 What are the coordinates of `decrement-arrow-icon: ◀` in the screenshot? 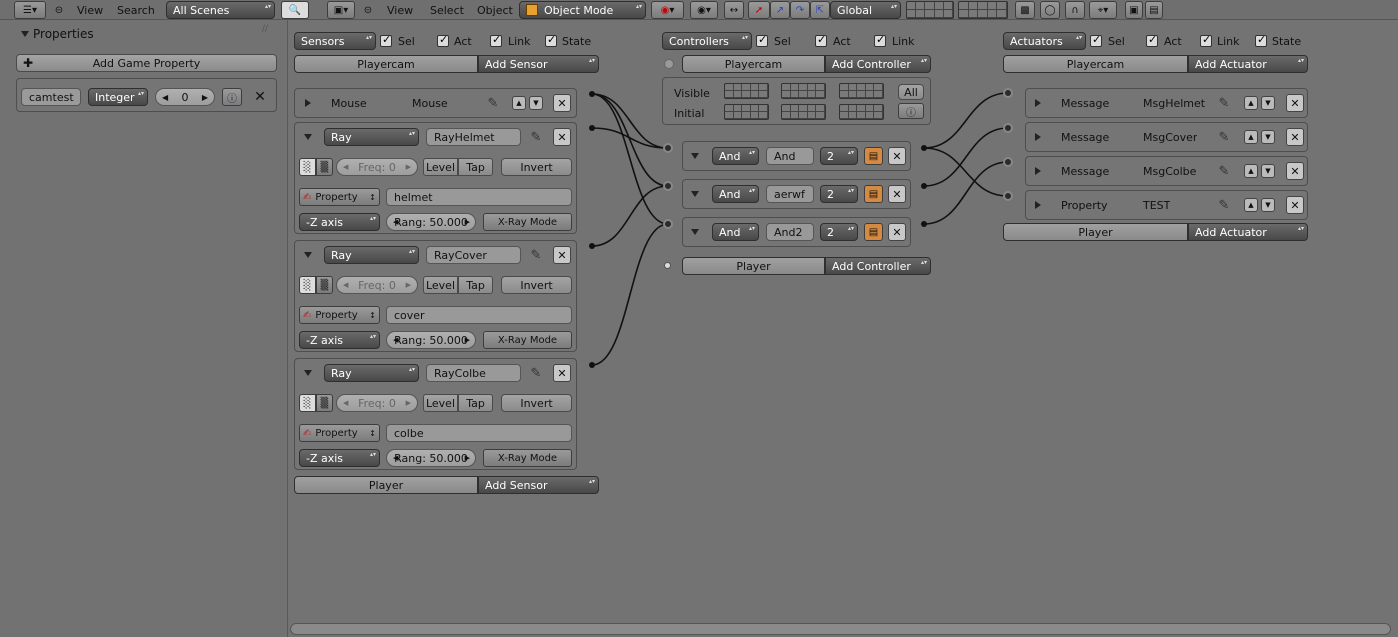 It's located at (165, 97).